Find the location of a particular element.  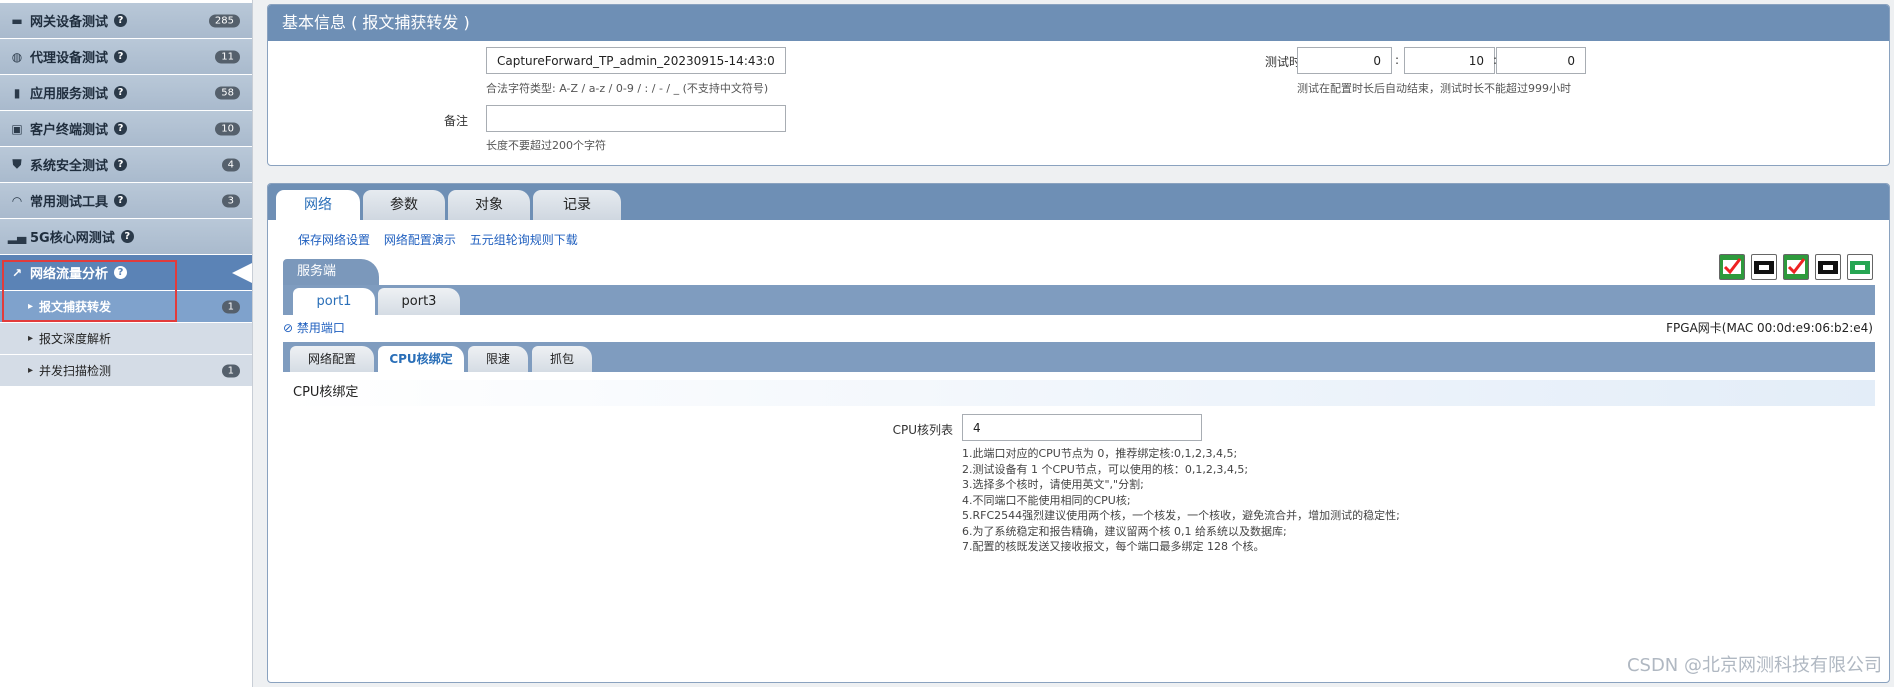

terminal-icon: ▬ is located at coordinates (17, 20).